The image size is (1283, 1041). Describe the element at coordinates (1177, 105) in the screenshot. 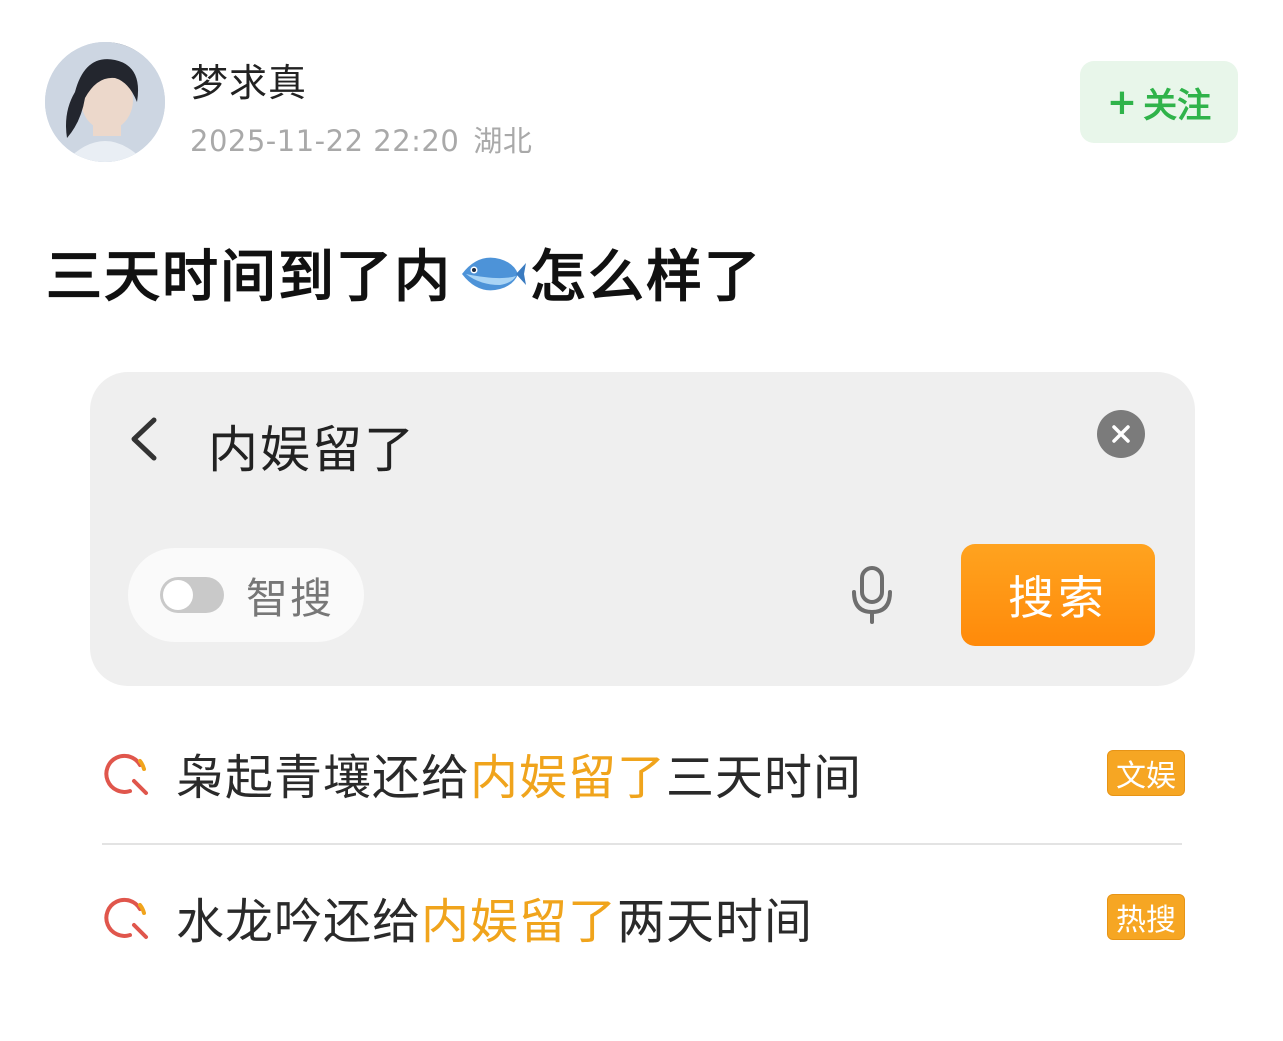

I see `follow-label: 关注` at that location.